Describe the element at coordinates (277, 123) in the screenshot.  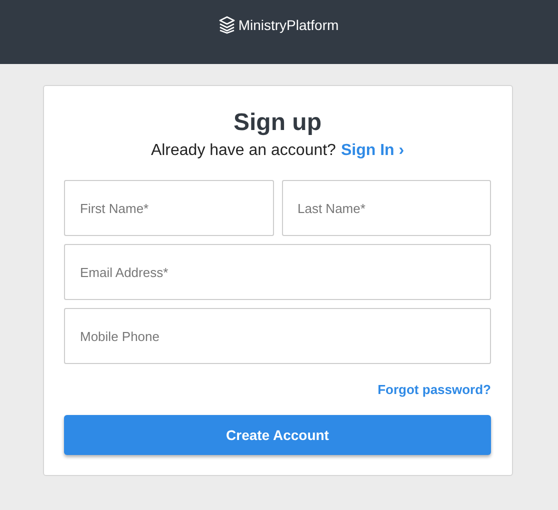
I see `form-title: Sign up` at that location.